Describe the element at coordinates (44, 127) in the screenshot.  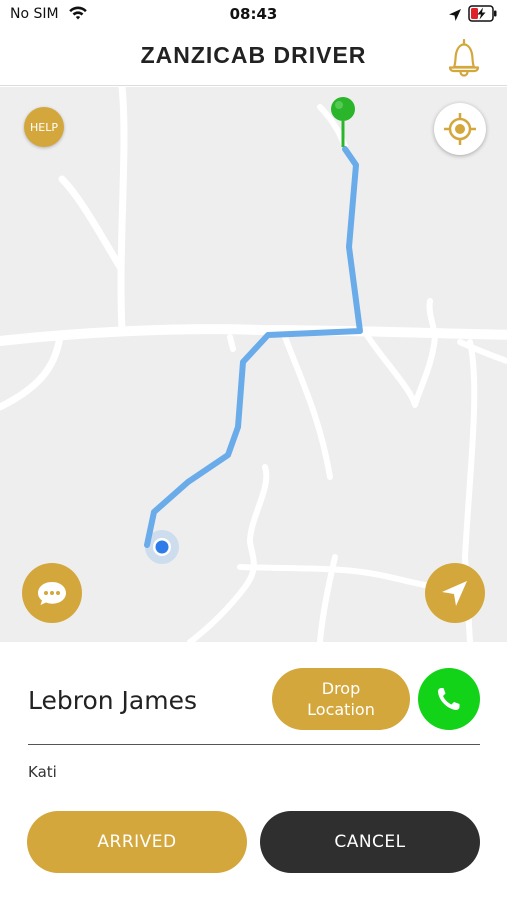
I see `help-button: HELP` at that location.